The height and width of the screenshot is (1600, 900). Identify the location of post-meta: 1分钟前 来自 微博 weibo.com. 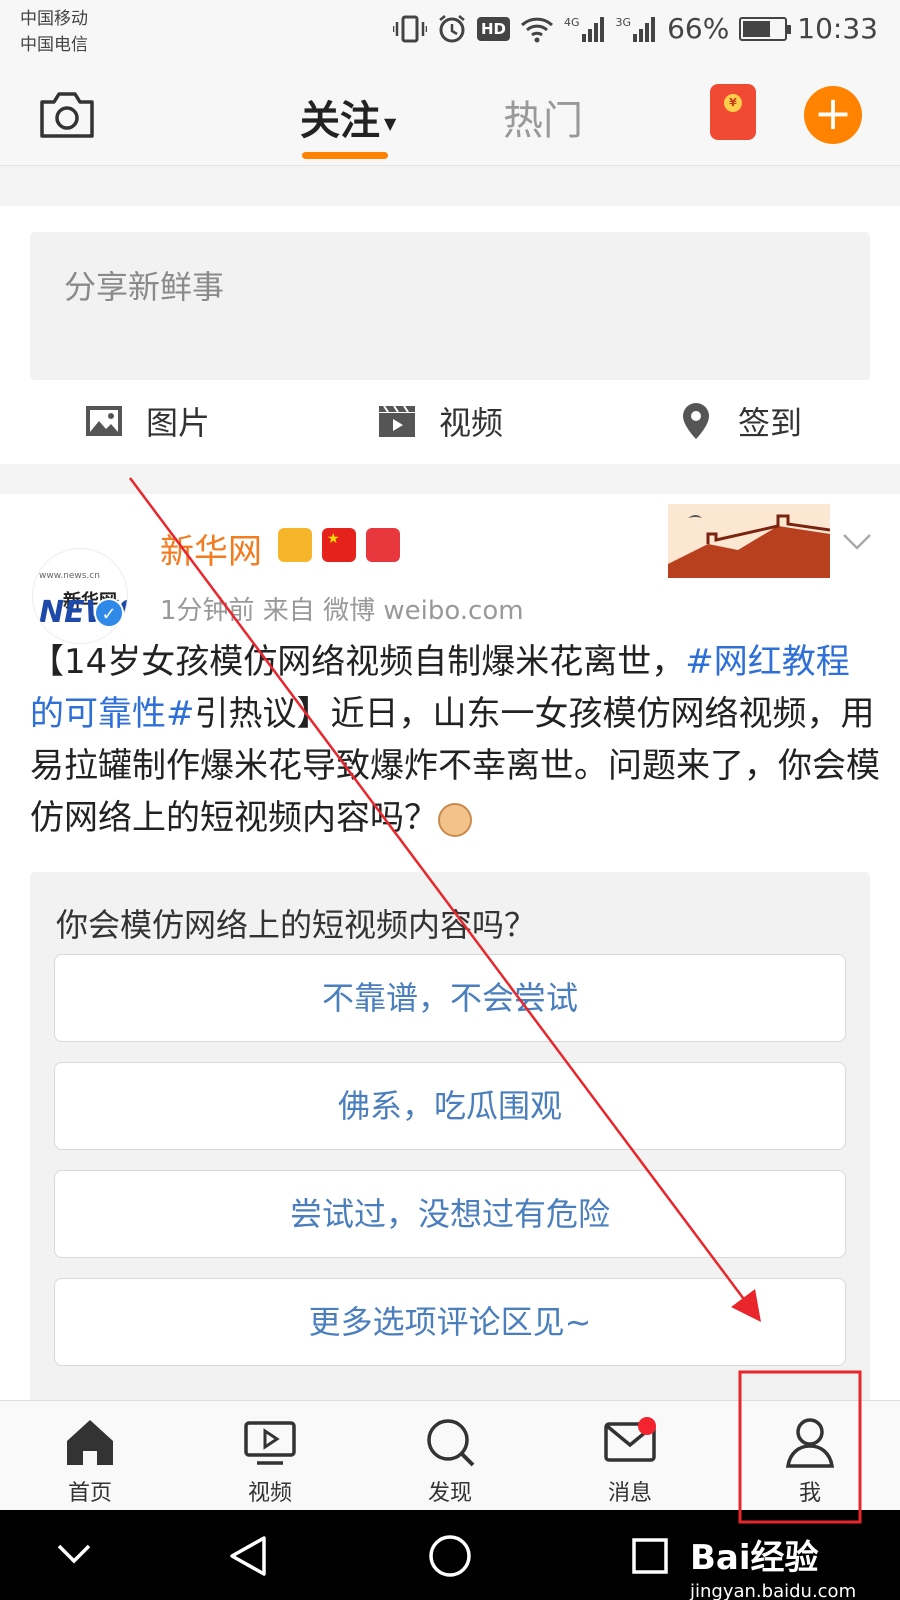
(342, 611).